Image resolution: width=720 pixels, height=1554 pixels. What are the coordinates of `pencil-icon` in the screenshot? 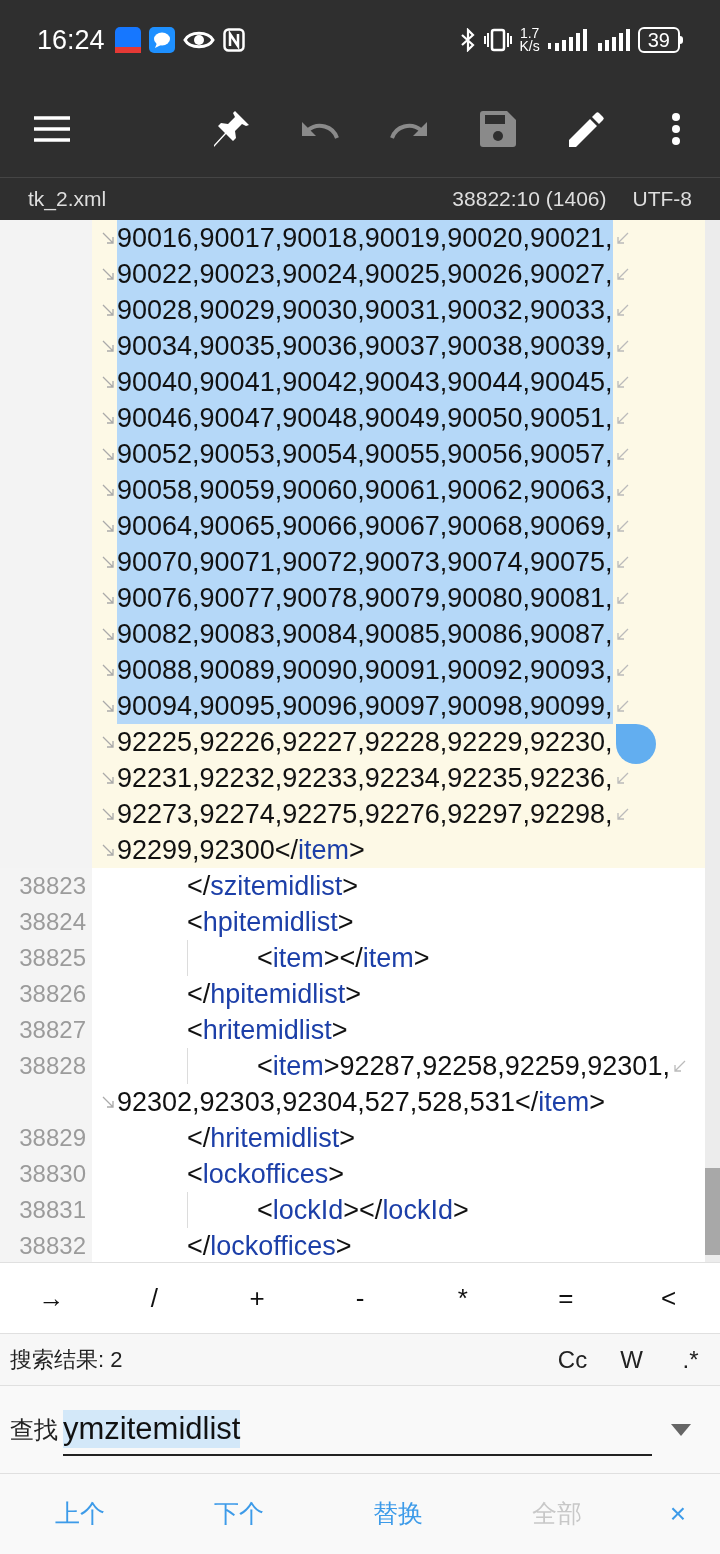 It's located at (586, 128).